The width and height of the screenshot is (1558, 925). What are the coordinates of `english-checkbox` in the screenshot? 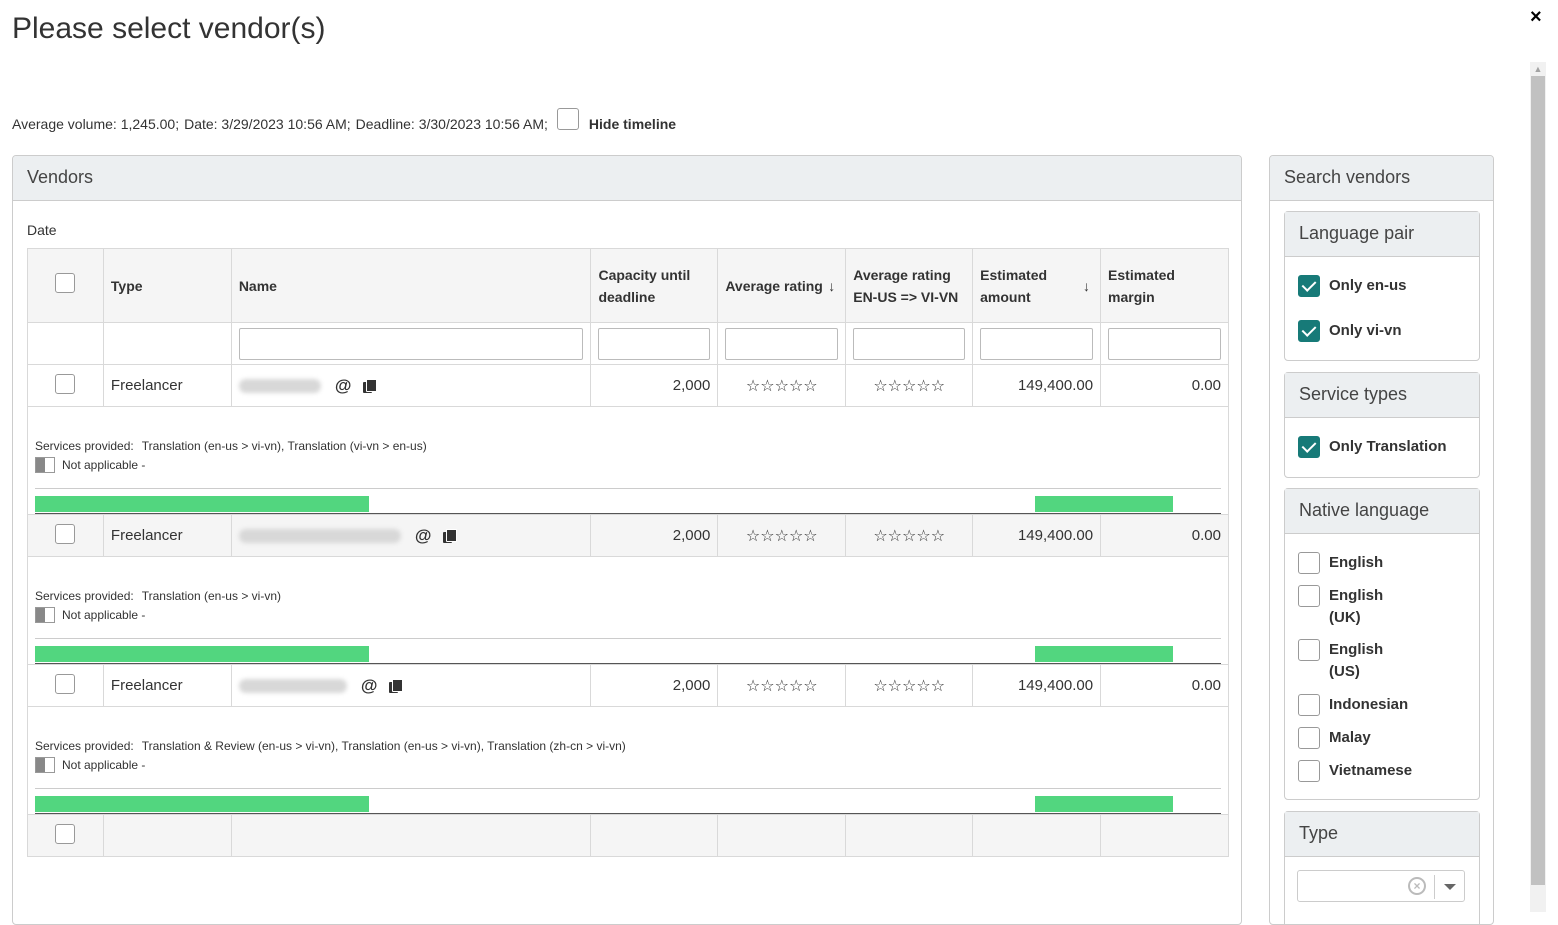 It's located at (1309, 563).